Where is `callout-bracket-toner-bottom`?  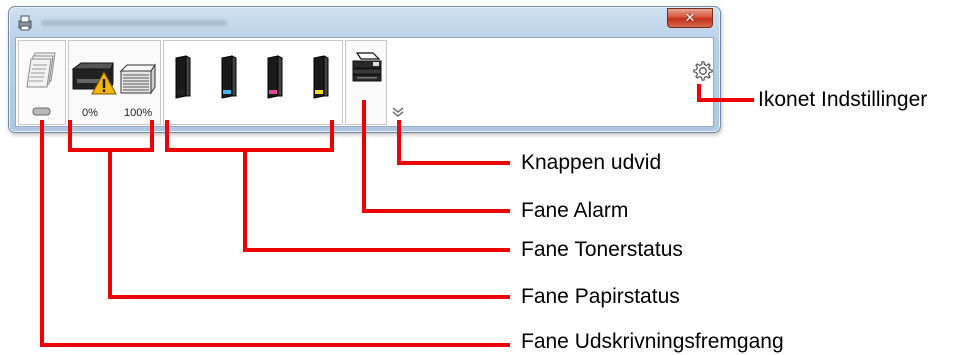 callout-bracket-toner-bottom is located at coordinates (249, 150).